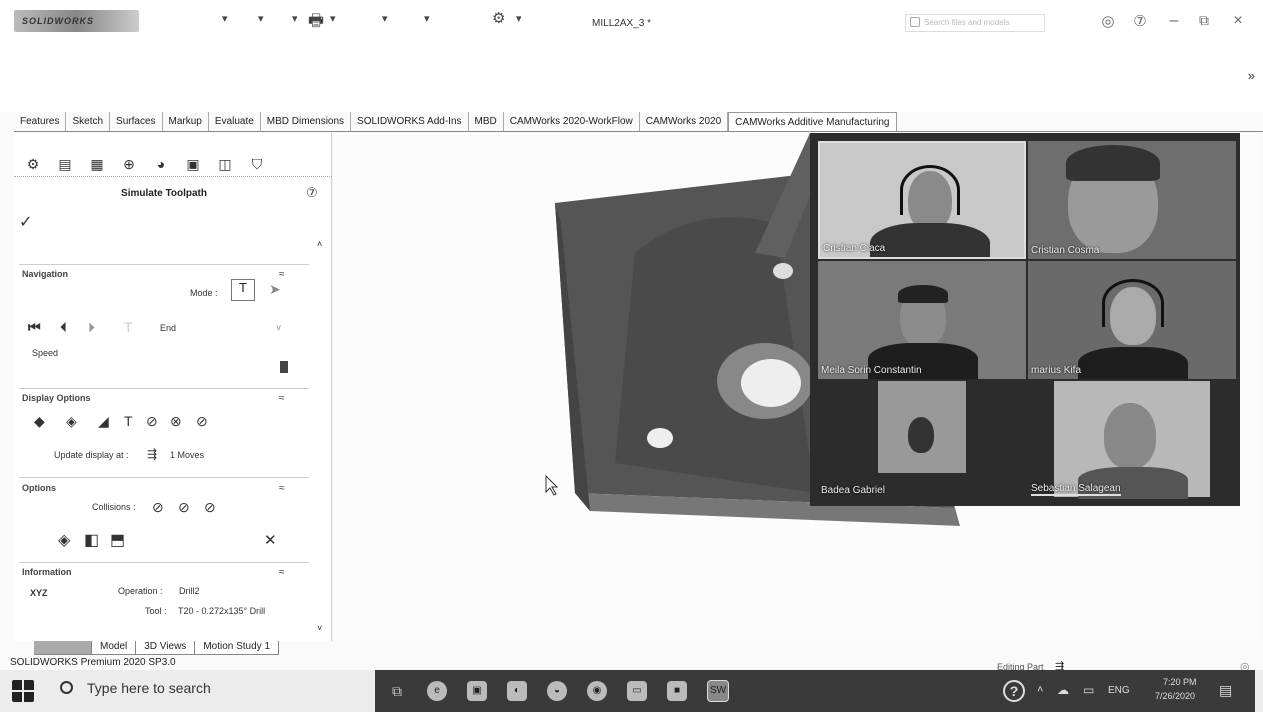 This screenshot has height=712, width=1263. I want to click on tab-solidworks-add-ins: SOLIDWORKS Add-Ins, so click(410, 121).